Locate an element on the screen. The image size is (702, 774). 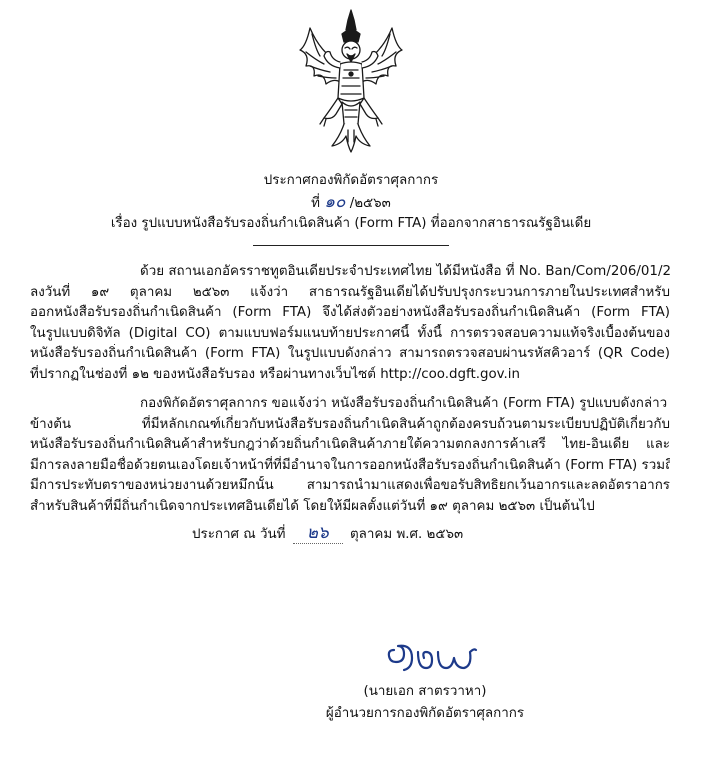
garuda-emblem-icon is located at coordinates (351, 81).